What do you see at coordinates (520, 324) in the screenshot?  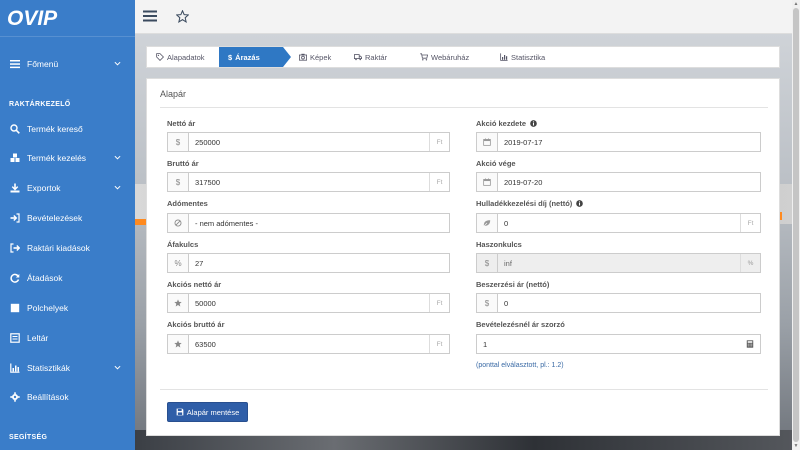 I see `multiplier-label: Bevételezésnél ár szorzó` at bounding box center [520, 324].